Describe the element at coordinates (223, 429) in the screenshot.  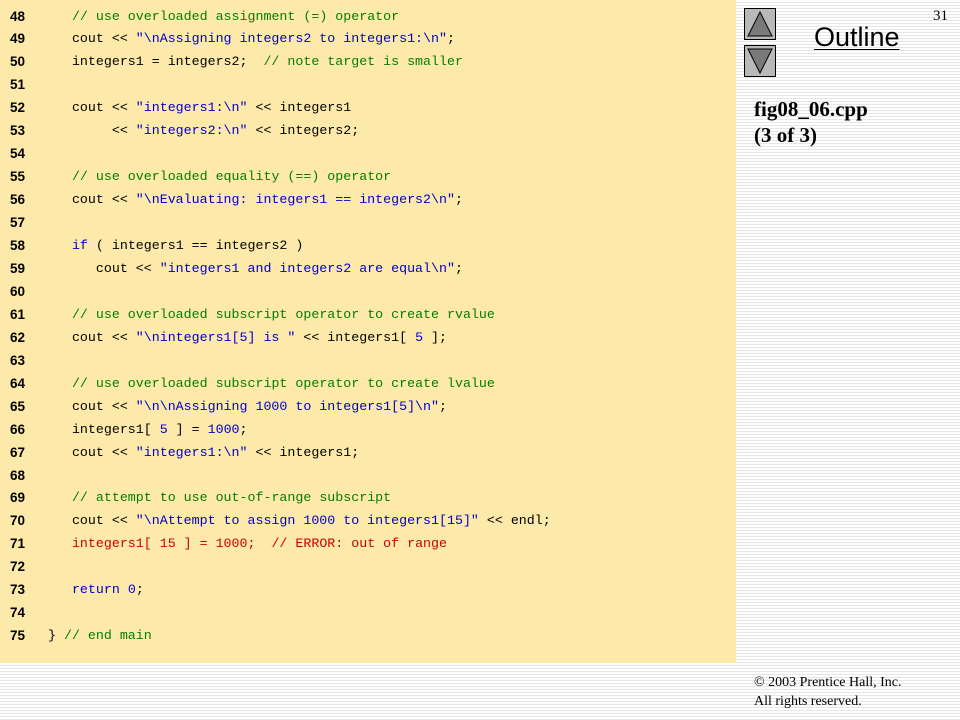
I see `code-token: 1000` at that location.